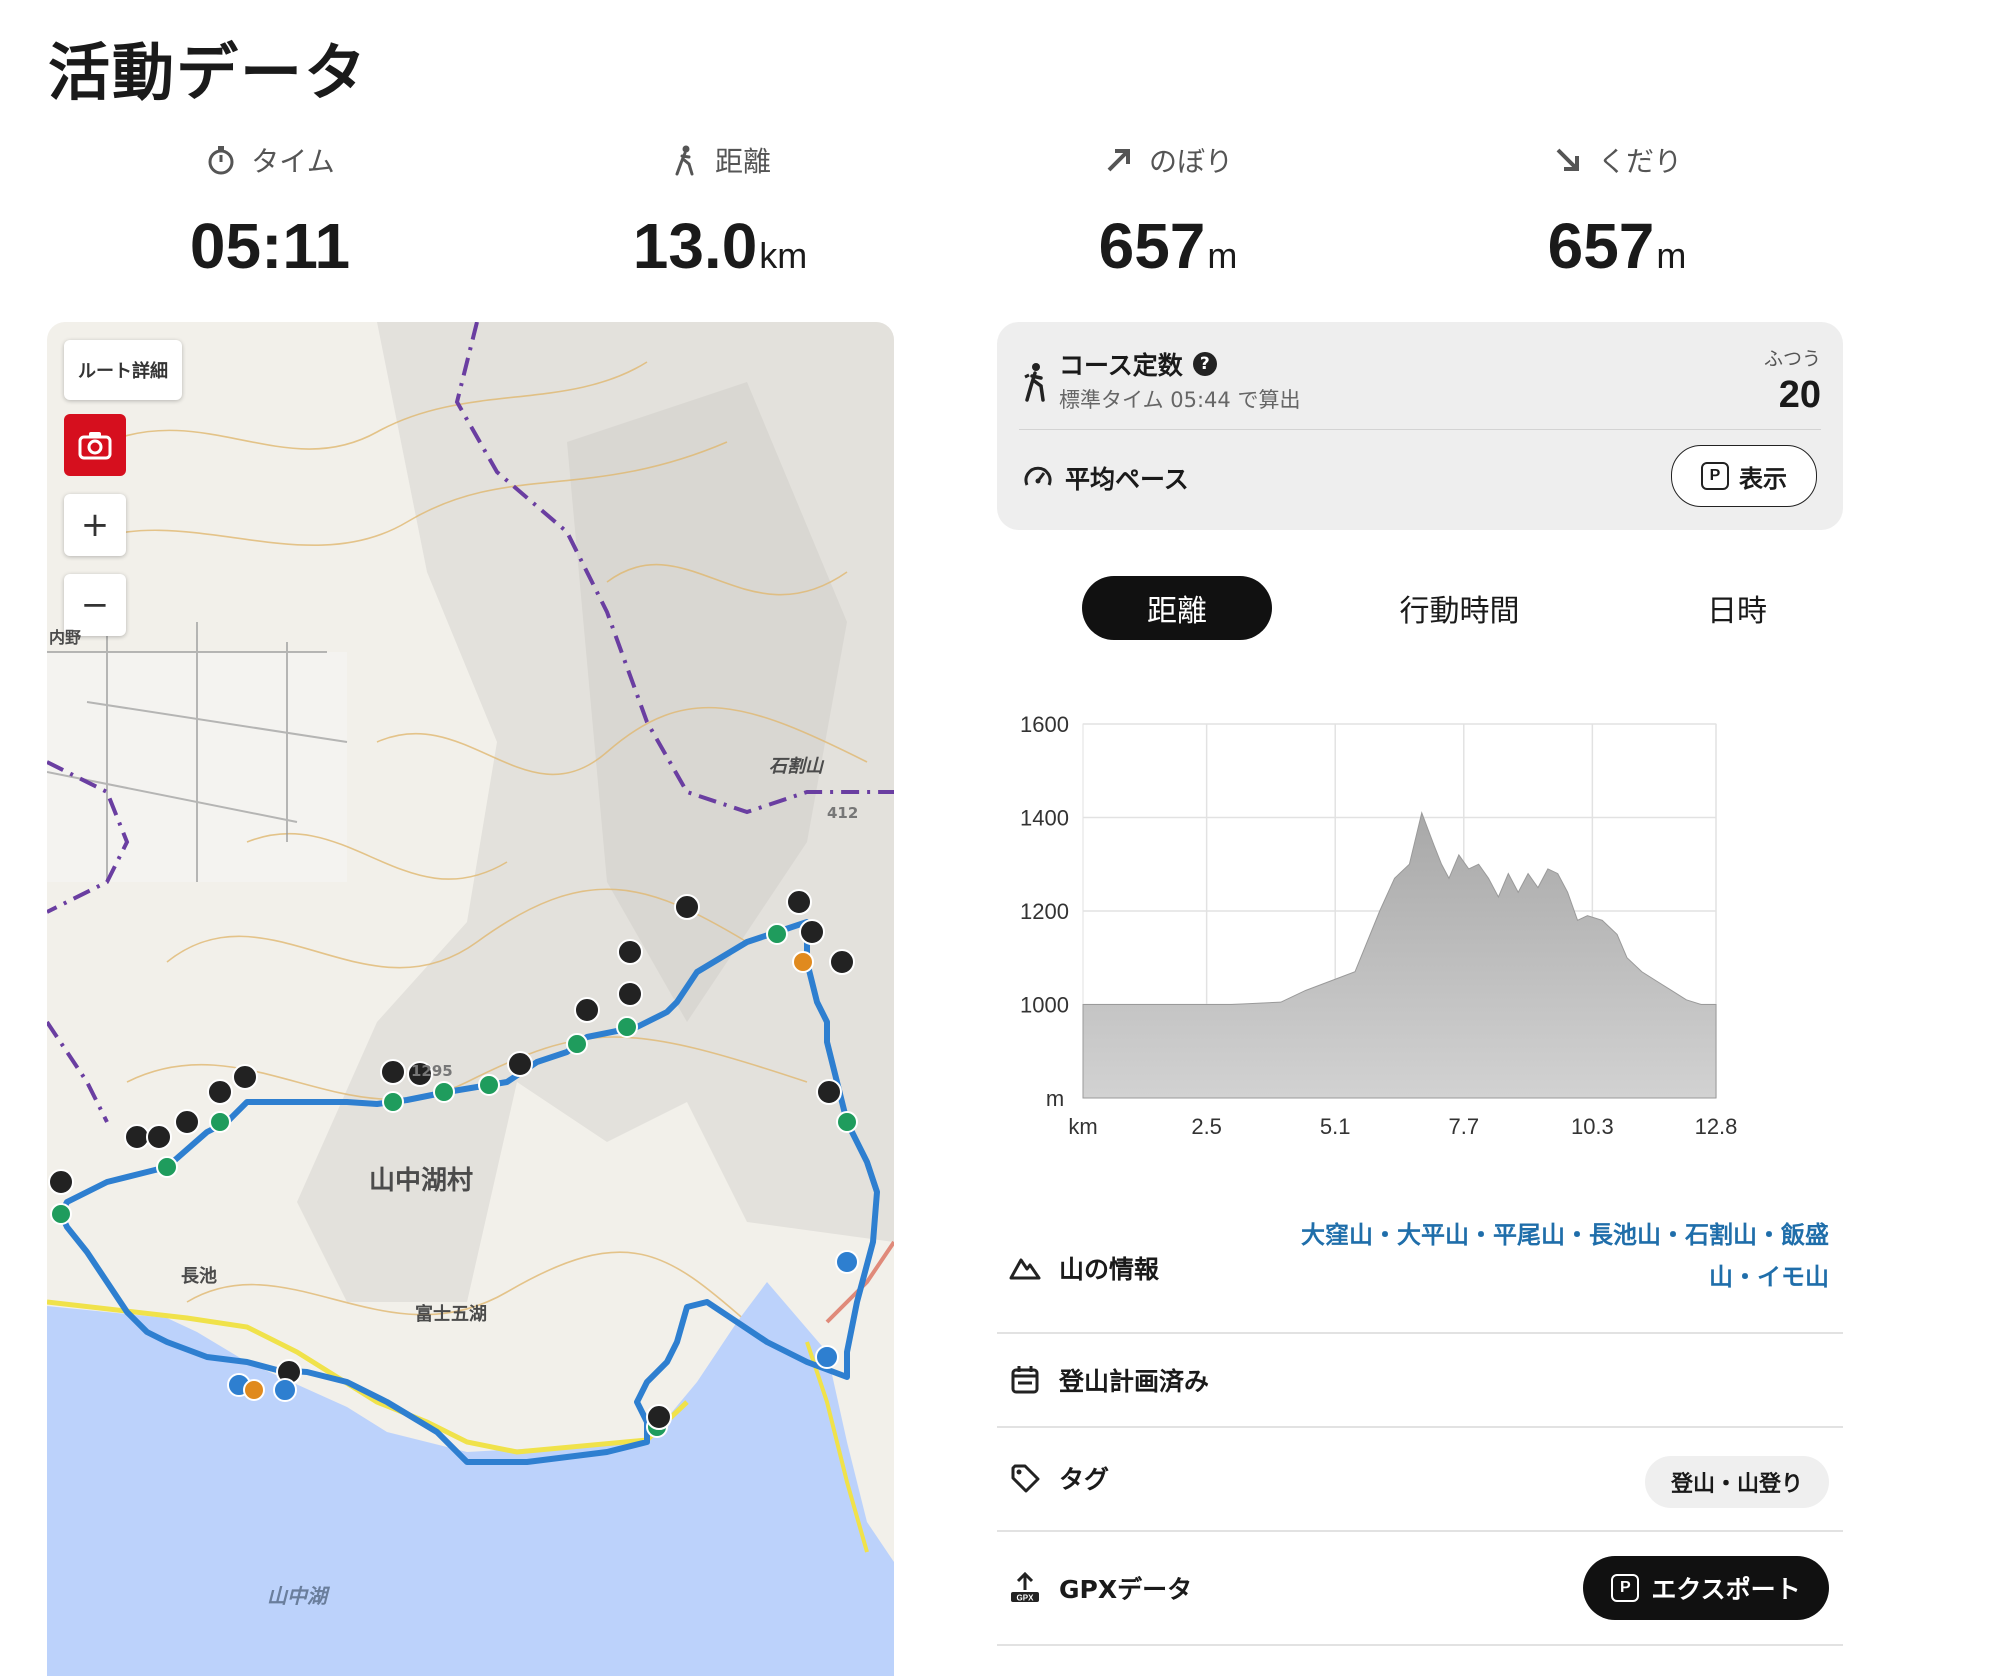 The width and height of the screenshot is (1989, 1676). I want to click on stat-distance: 距離 13.0km, so click(720, 209).